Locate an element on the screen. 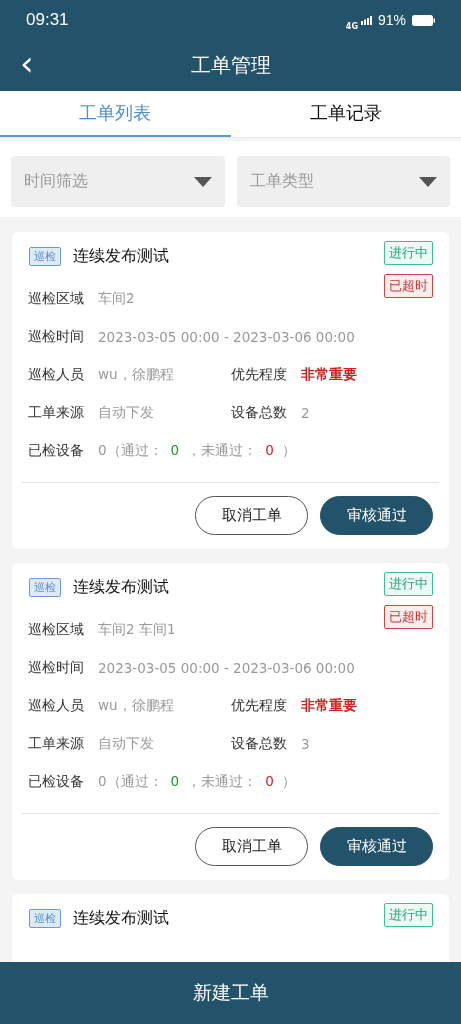 The image size is (461, 1024). status-time: 09:31 is located at coordinates (47, 20).